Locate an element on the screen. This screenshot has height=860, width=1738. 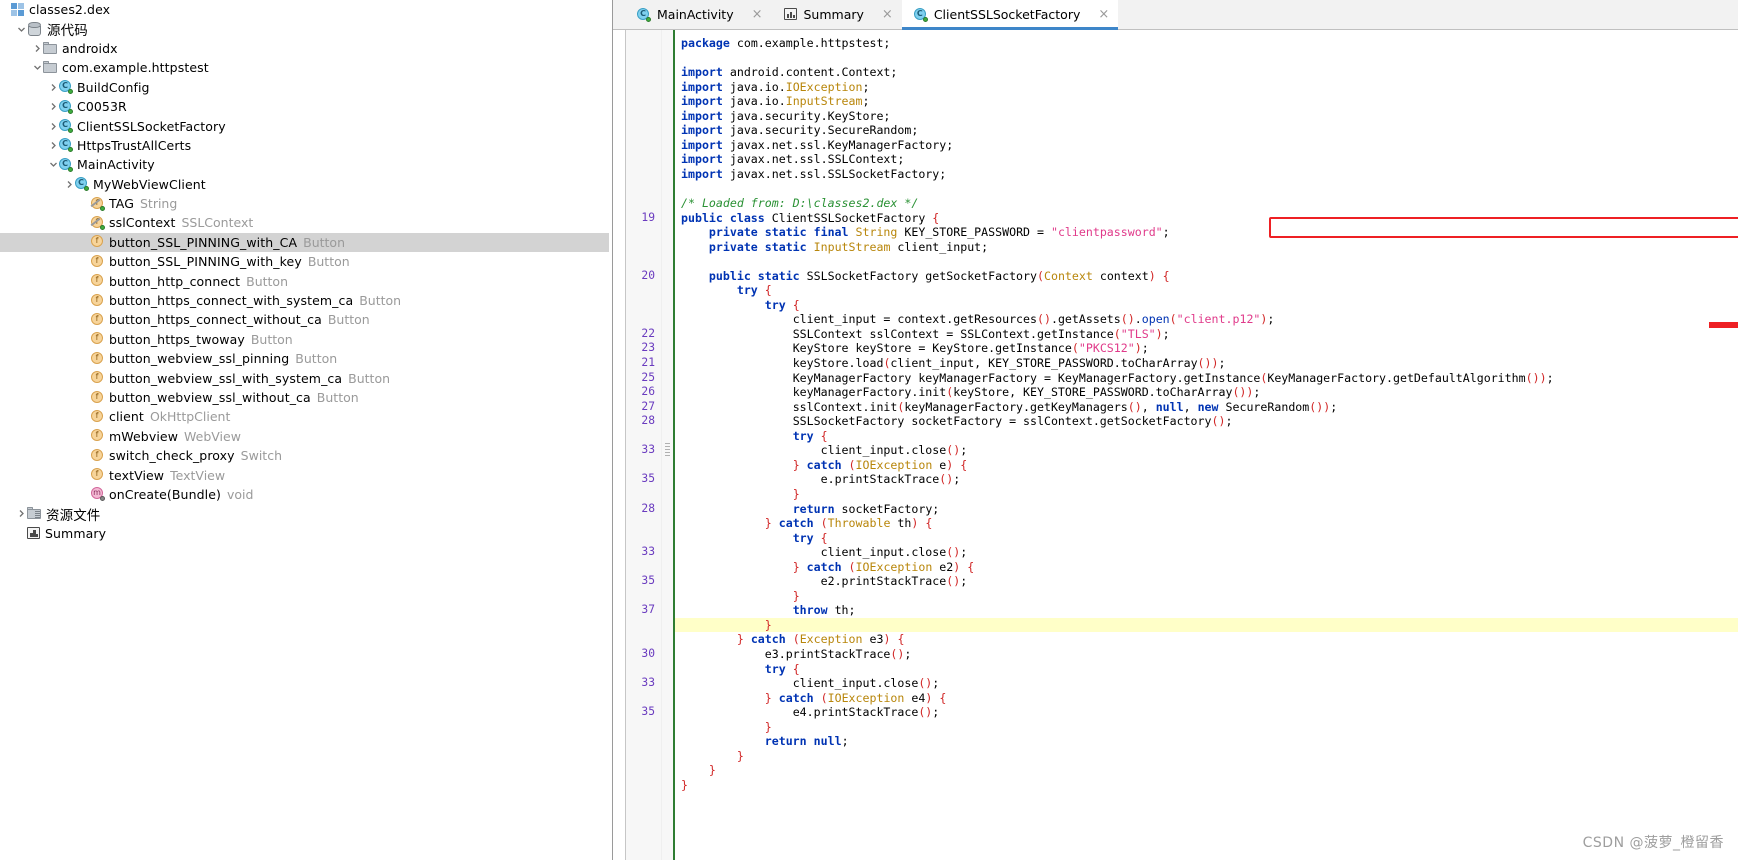
tab-clientsslsocketfactory: C ClientSSLSocketFactory × is located at coordinates (1010, 15).